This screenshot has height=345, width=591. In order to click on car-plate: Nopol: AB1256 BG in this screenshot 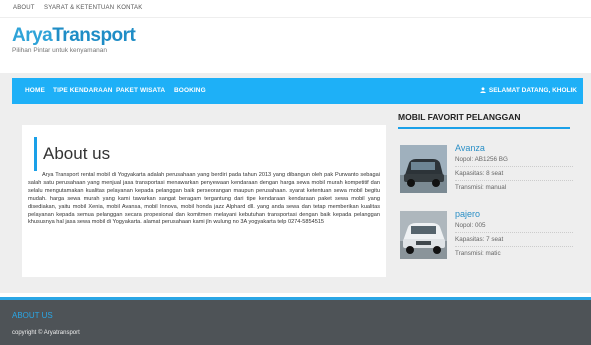, I will do `click(514, 161)`.